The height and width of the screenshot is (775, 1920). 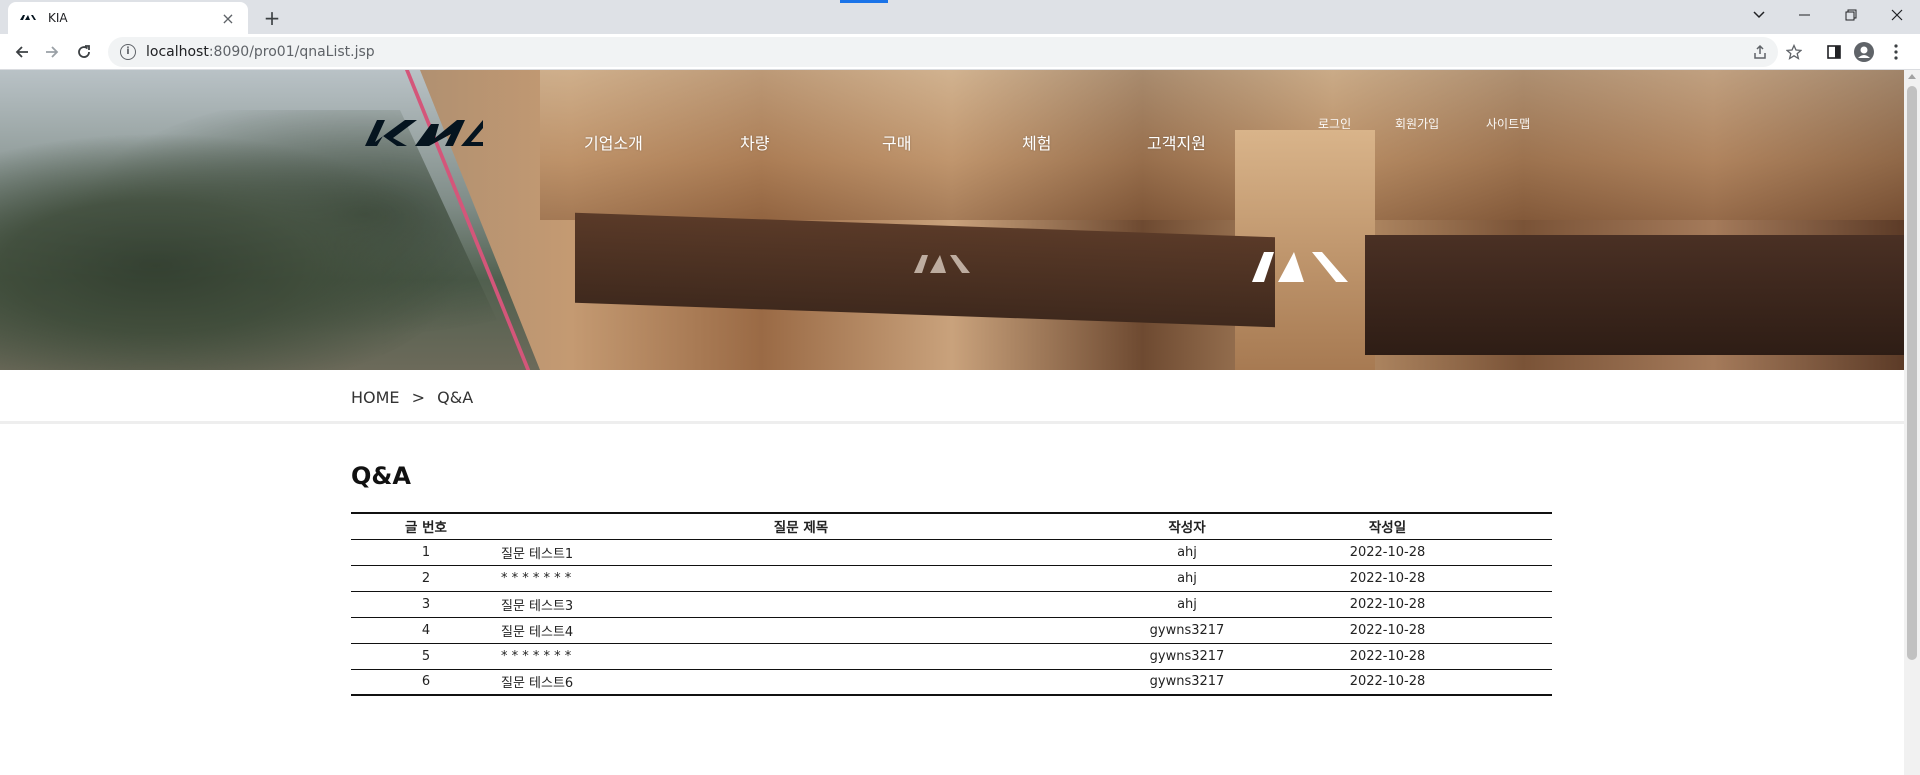 I want to click on row-number: 5, so click(x=426, y=656).